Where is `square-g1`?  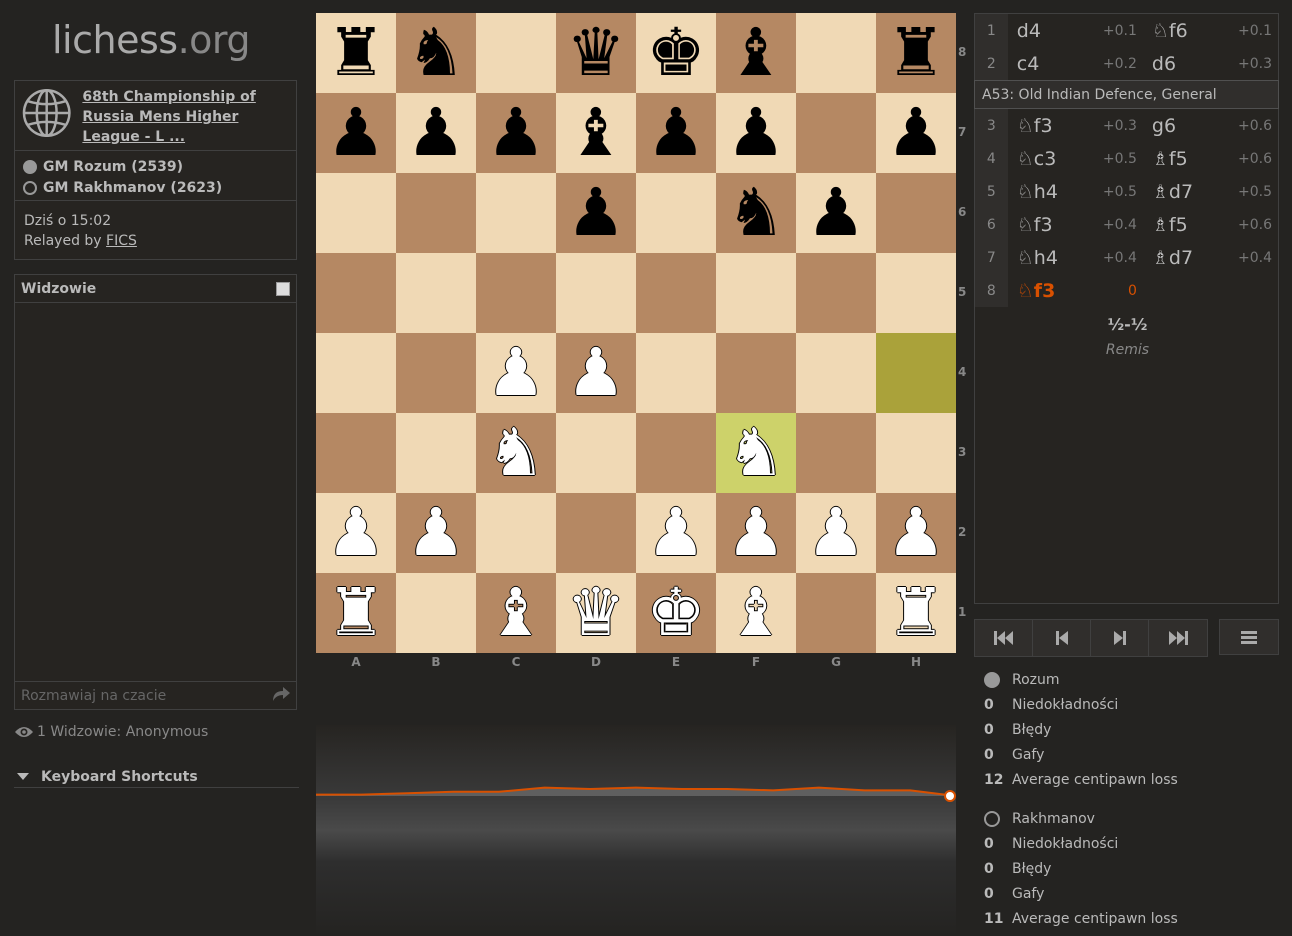 square-g1 is located at coordinates (836, 613).